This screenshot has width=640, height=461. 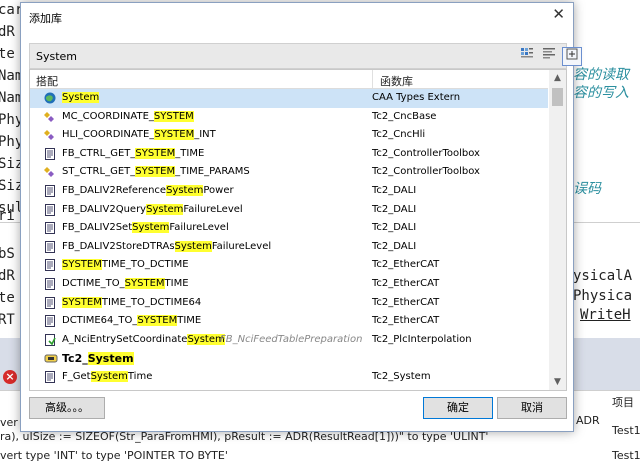 What do you see at coordinates (289, 321) in the screenshot?
I see `list-item: DCTIME64_TO_SYSTEMTIME Tc2_EtherCAT` at bounding box center [289, 321].